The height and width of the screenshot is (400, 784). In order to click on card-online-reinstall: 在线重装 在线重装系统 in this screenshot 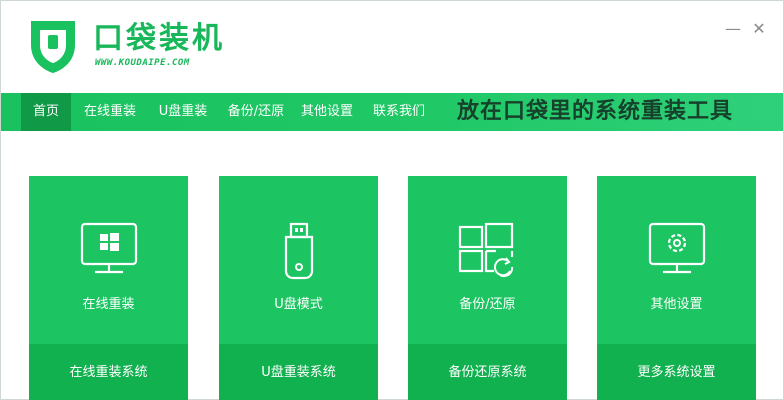, I will do `click(108, 288)`.